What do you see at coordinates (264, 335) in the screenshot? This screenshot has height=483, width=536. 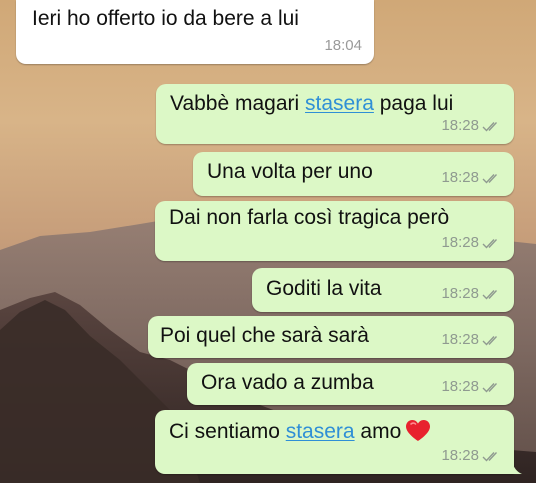 I see `message-text: Poi quel che sarà sarà` at bounding box center [264, 335].